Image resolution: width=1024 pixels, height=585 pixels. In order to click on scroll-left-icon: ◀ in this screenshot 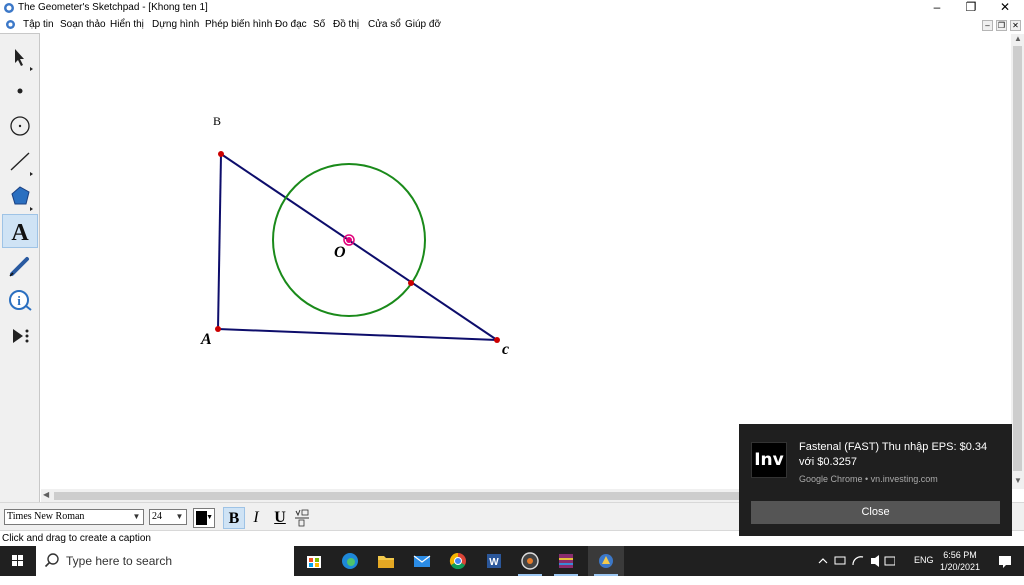, I will do `click(46, 494)`.